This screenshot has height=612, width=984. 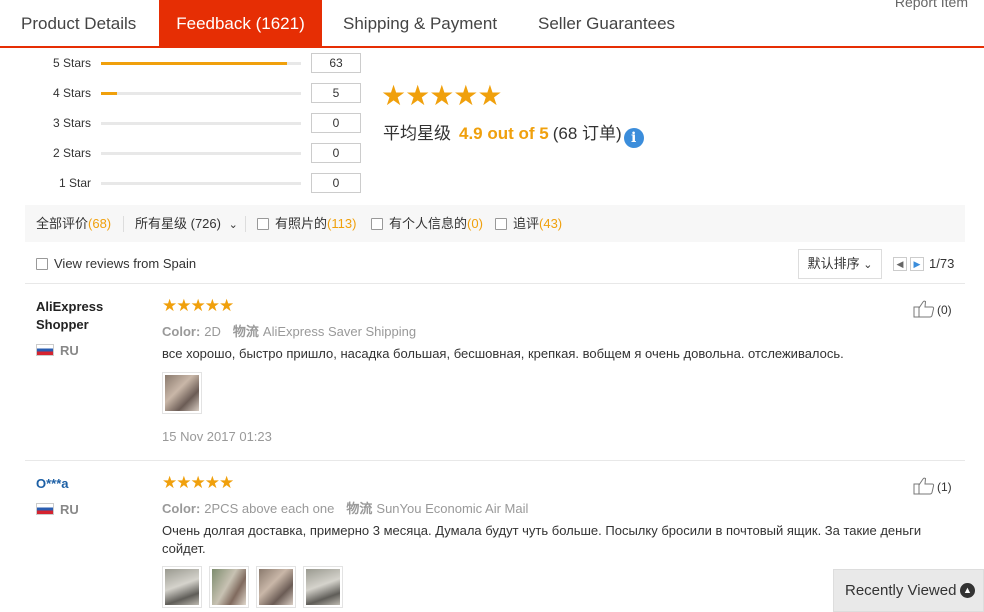 What do you see at coordinates (942, 263) in the screenshot?
I see `pager-indicator: 1/73` at bounding box center [942, 263].